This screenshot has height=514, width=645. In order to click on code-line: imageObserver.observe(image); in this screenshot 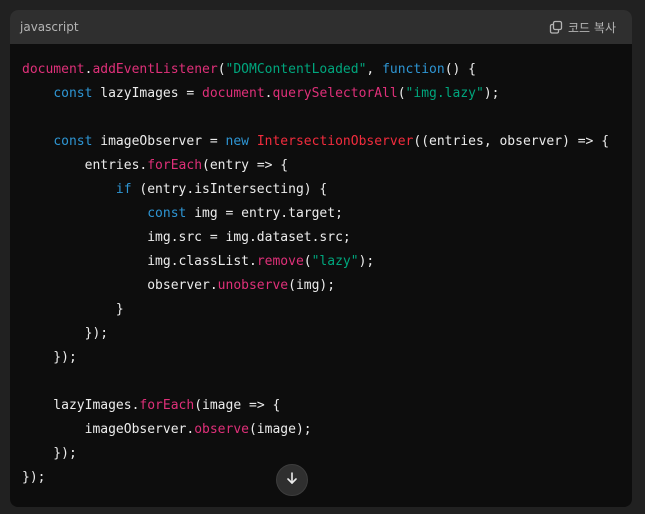, I will do `click(315, 430)`.